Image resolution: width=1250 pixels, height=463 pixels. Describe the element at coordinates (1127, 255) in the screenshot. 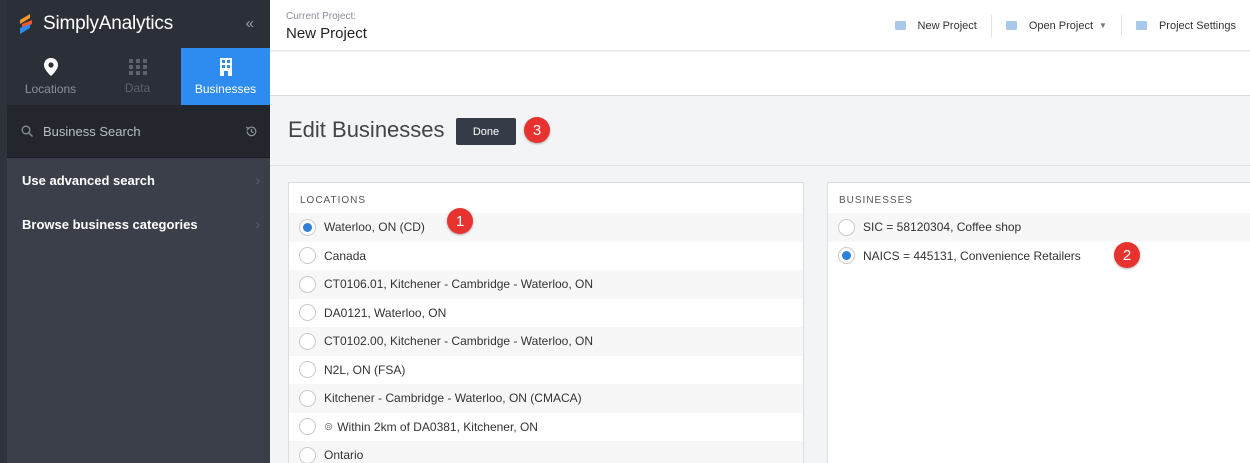

I see `callout-badge: 2` at that location.